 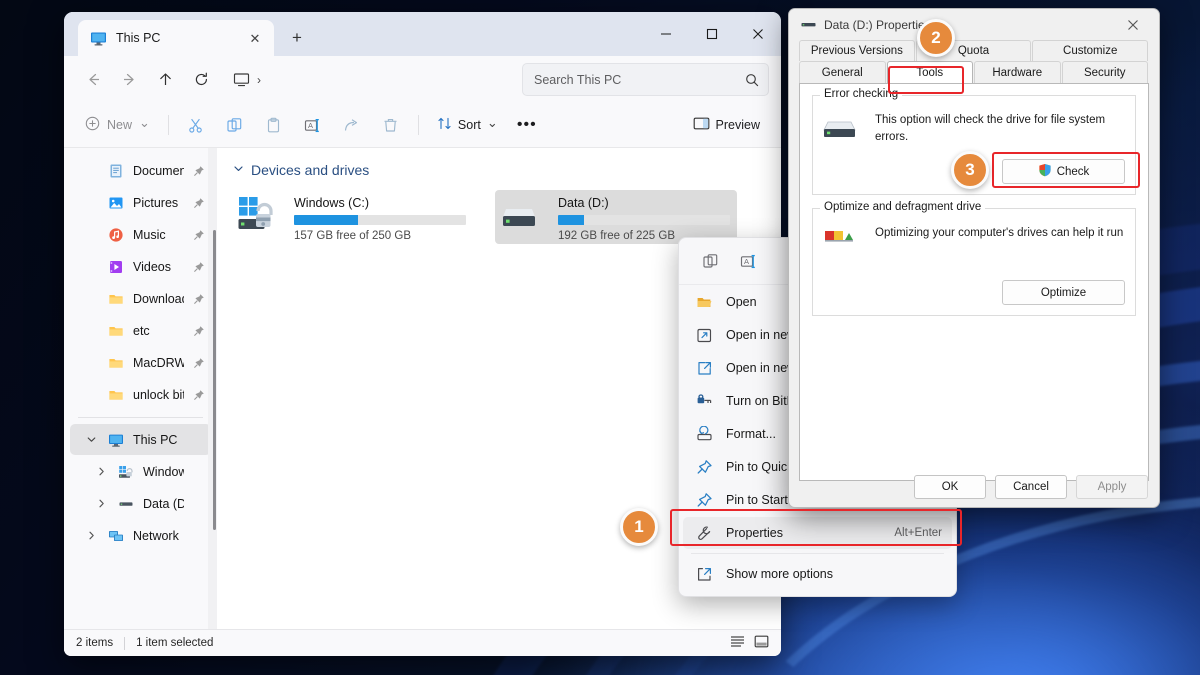 I want to click on sidebar-item-this-pc: This PC, so click(x=140, y=439).